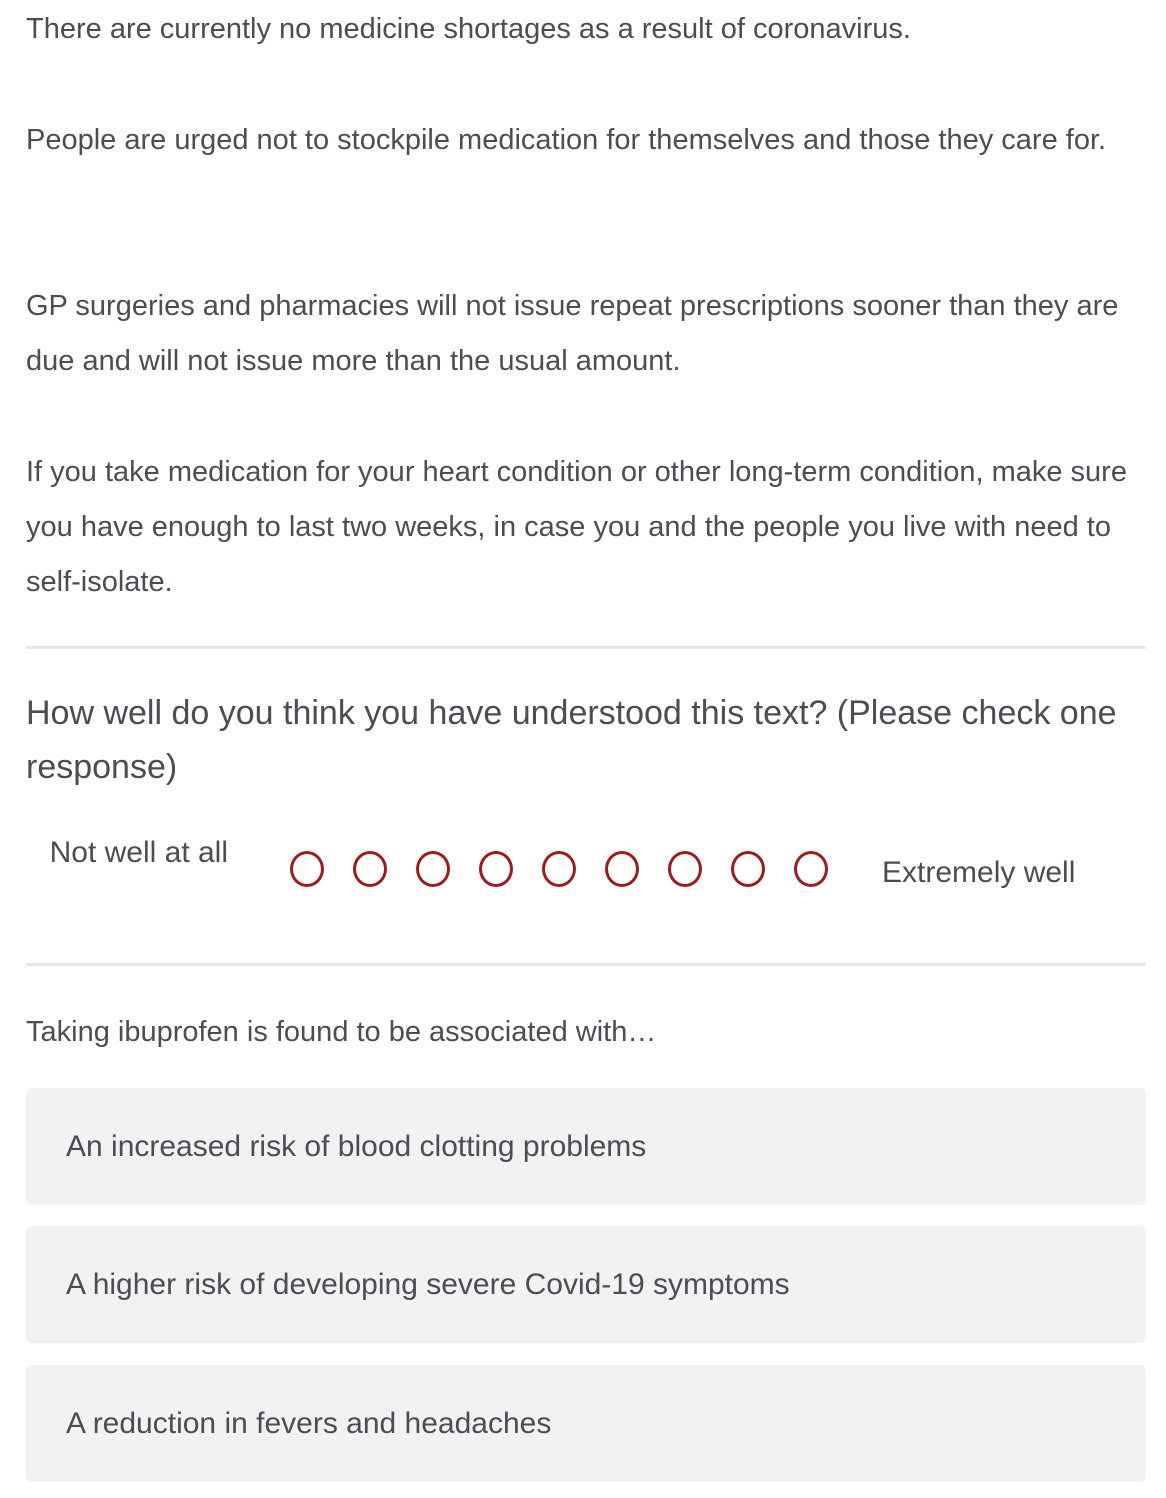  Describe the element at coordinates (586, 1423) in the screenshot. I see `answer-option-3: A reduction in fevers and headaches` at that location.